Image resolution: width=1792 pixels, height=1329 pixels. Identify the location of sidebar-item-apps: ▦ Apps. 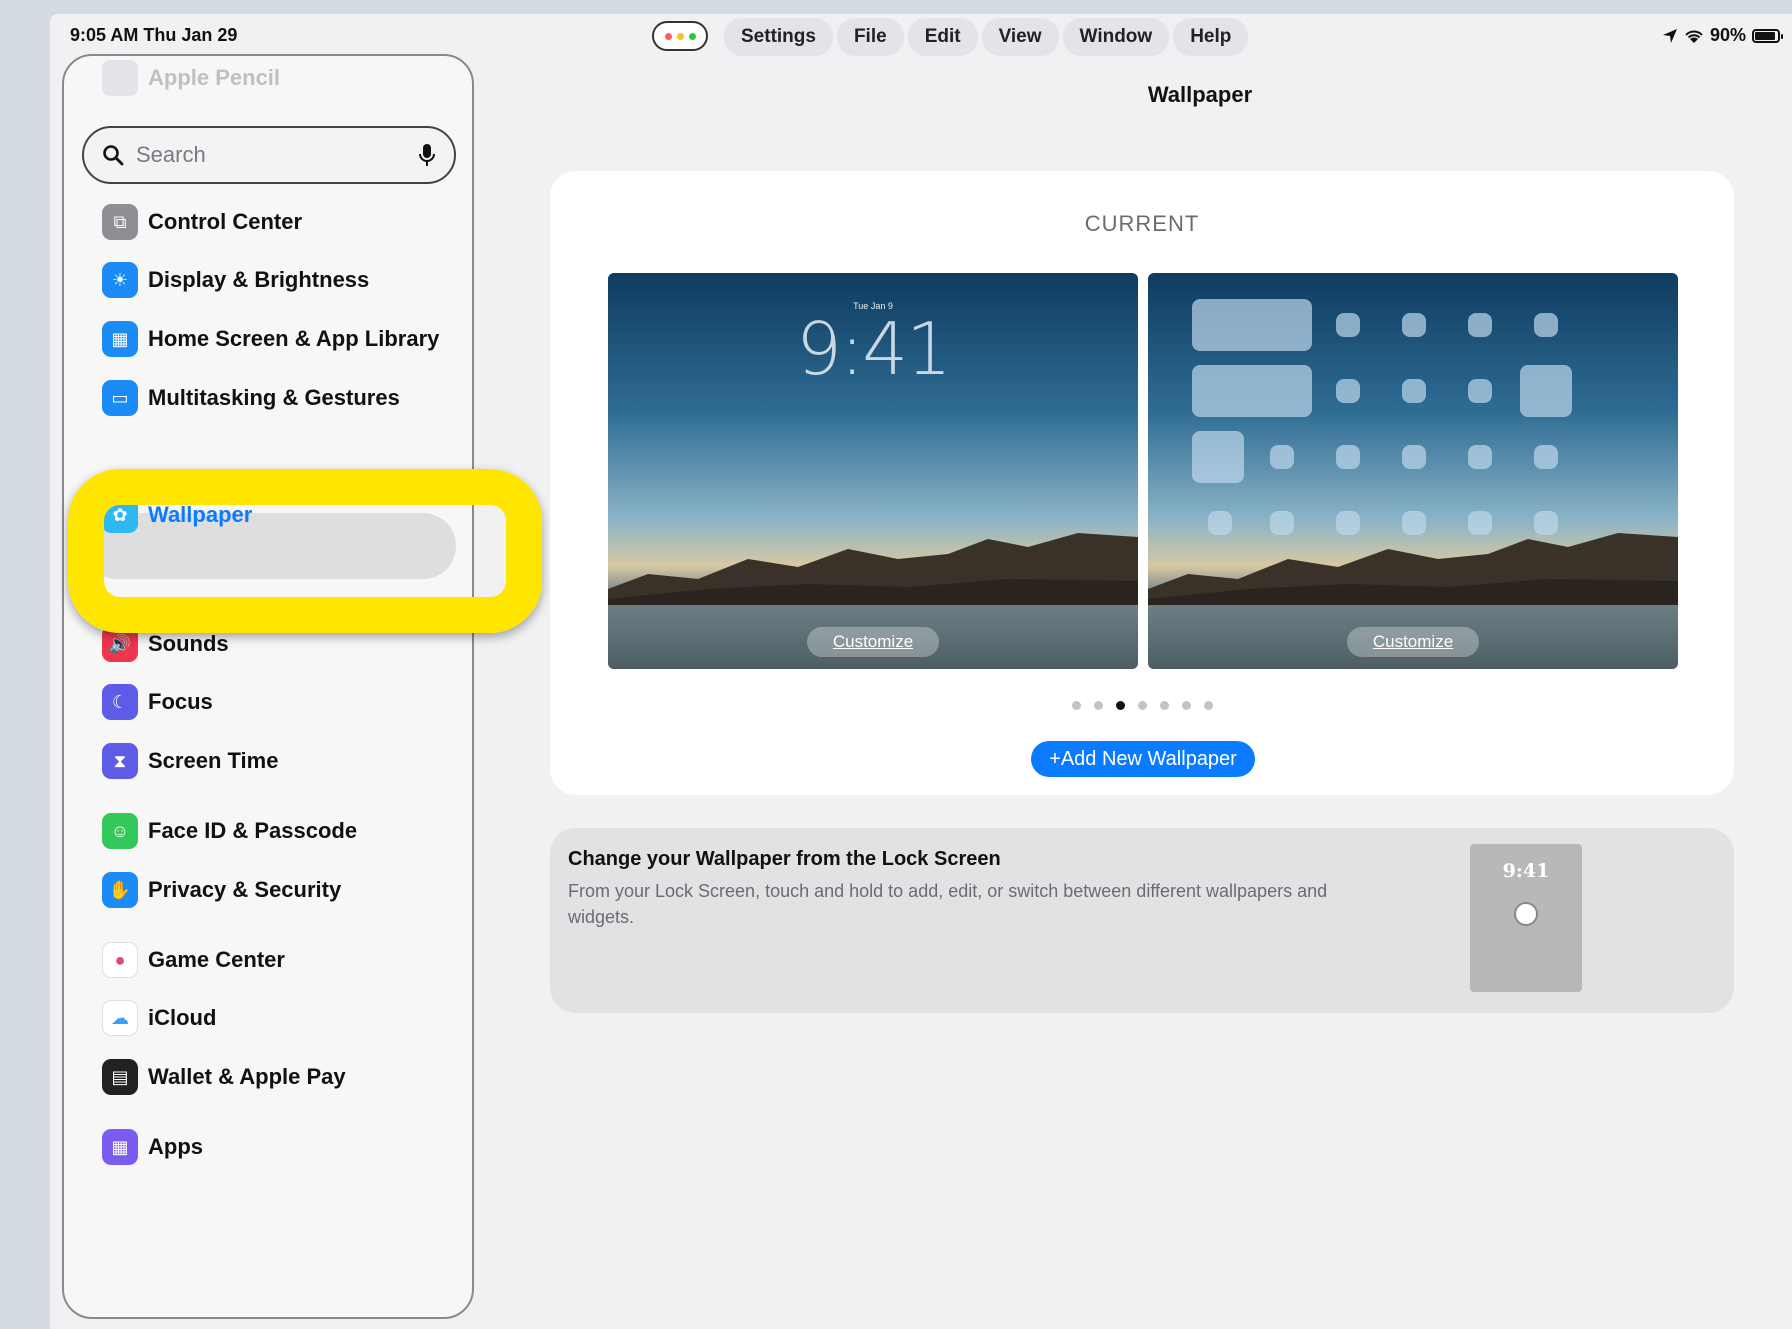
(152, 1147).